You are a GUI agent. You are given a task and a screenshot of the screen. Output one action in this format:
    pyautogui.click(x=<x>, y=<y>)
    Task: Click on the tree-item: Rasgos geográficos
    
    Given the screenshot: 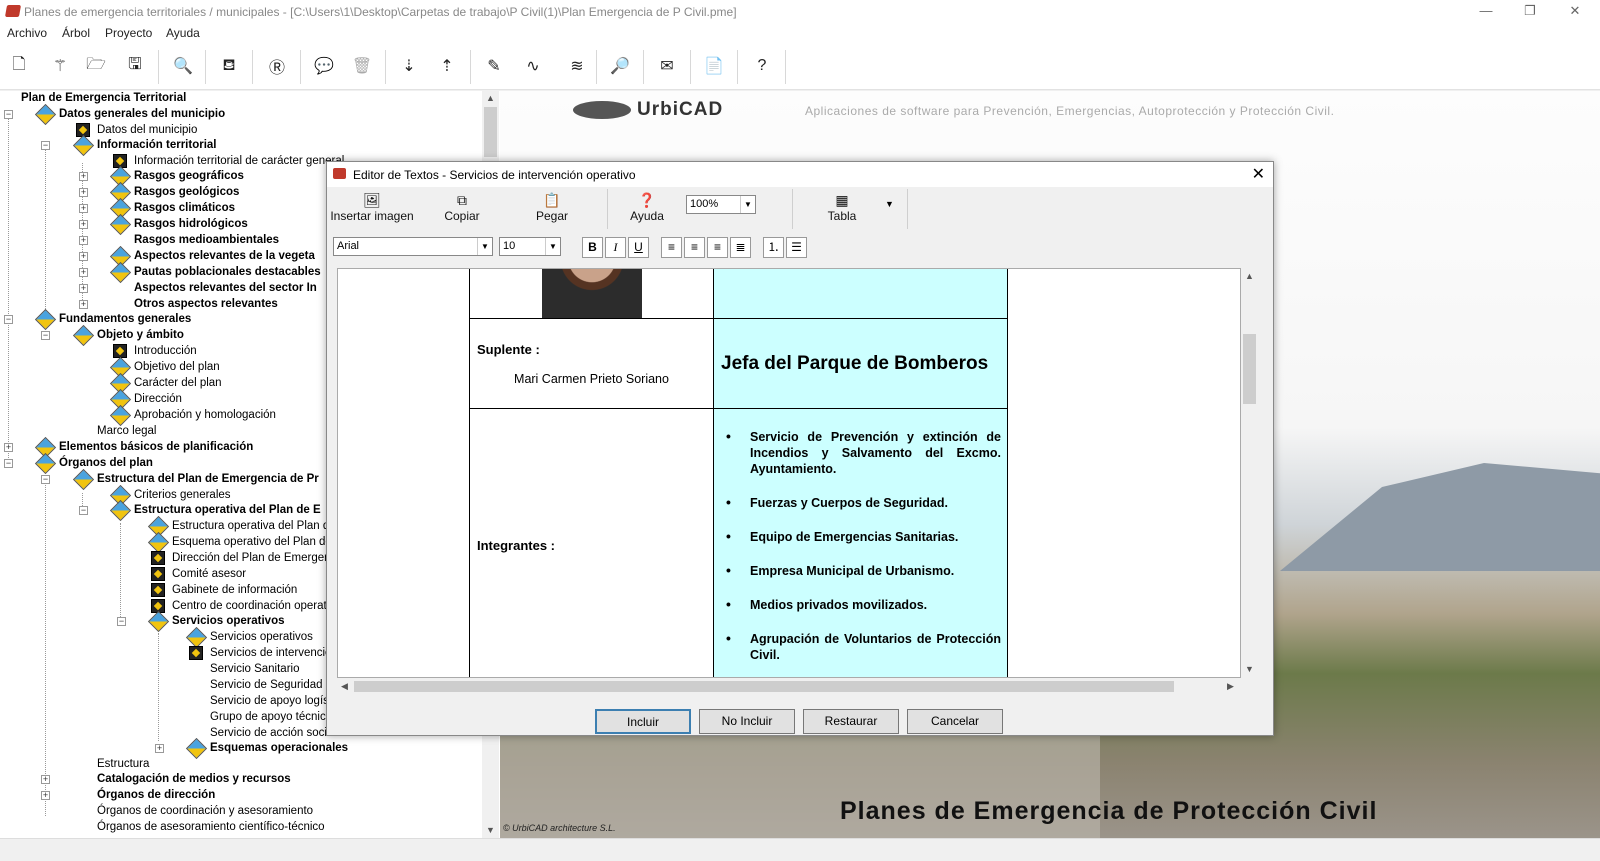 What is the action you would take?
    pyautogui.click(x=189, y=176)
    